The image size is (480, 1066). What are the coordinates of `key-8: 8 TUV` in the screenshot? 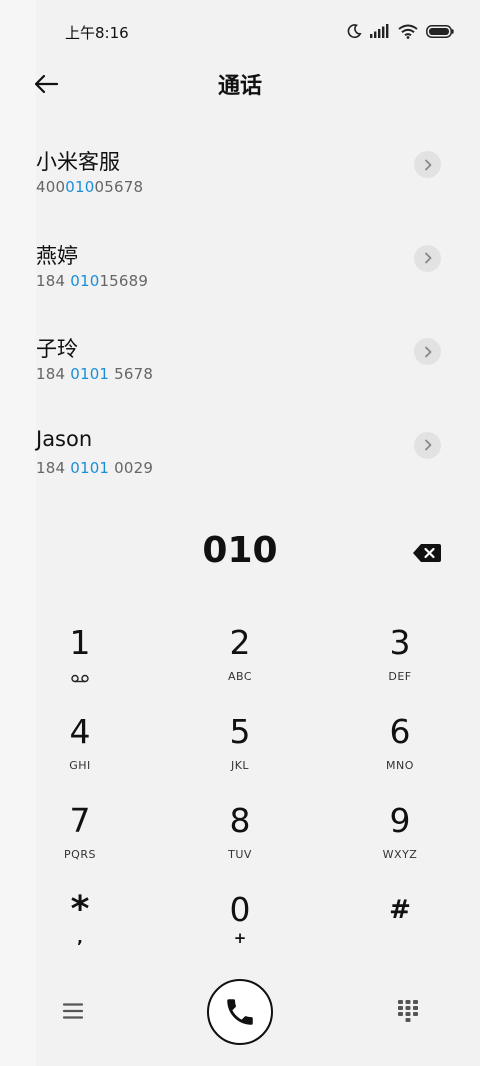 It's located at (240, 842).